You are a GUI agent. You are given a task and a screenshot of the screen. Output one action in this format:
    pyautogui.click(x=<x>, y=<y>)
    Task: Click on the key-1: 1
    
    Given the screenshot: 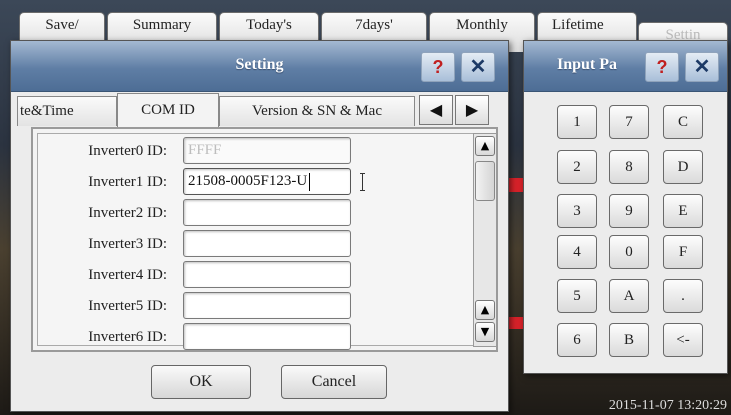 What is the action you would take?
    pyautogui.click(x=577, y=122)
    